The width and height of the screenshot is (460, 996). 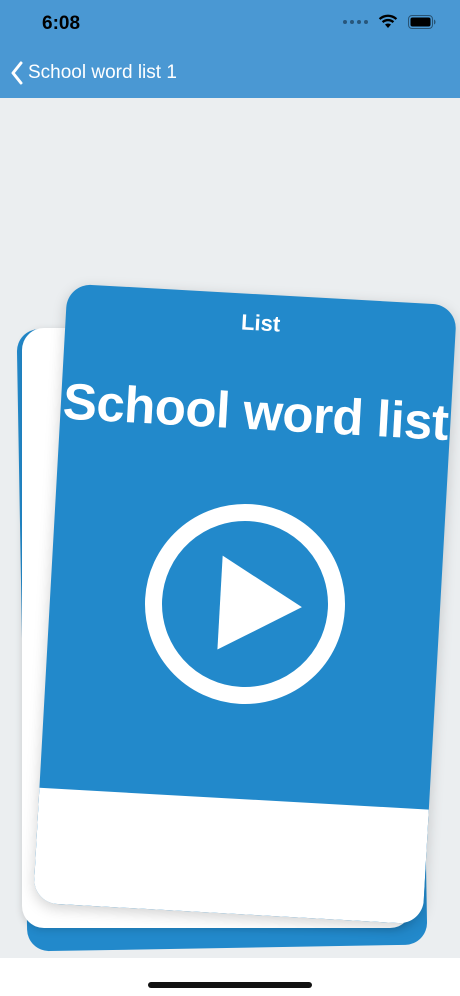 What do you see at coordinates (17, 73) in the screenshot?
I see `chevron-left-icon` at bounding box center [17, 73].